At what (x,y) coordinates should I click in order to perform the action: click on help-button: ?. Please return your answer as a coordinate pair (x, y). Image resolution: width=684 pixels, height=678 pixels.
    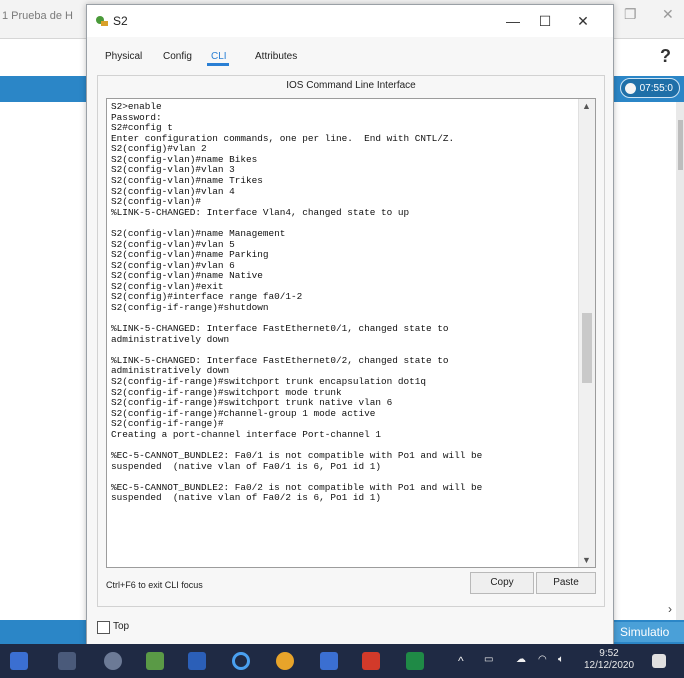
    Looking at the image, I should click on (665, 56).